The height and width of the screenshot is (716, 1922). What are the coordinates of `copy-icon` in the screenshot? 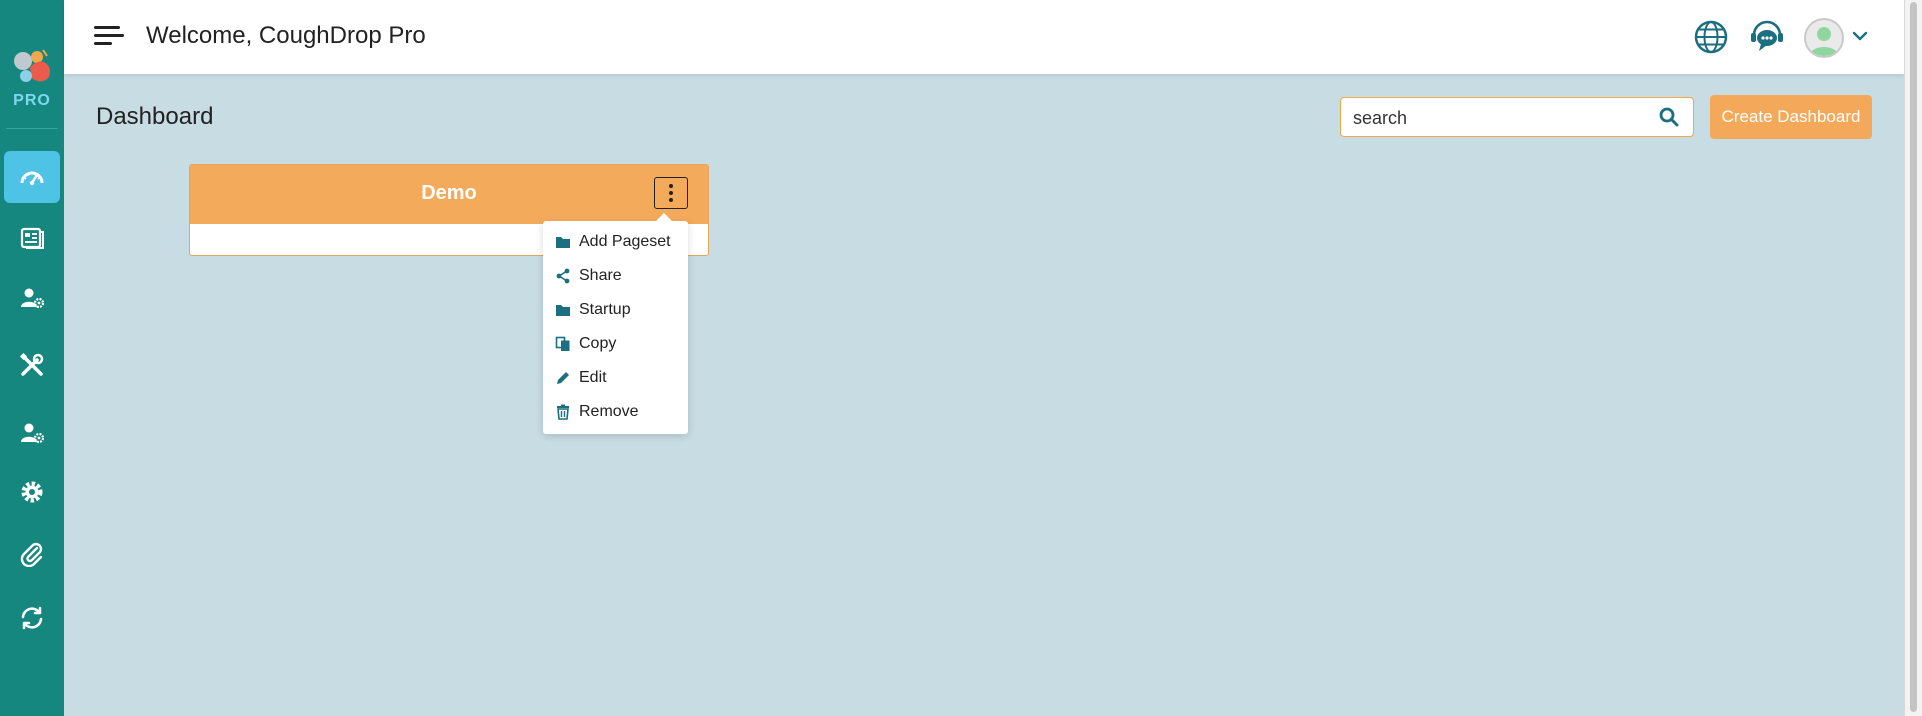 It's located at (562, 343).